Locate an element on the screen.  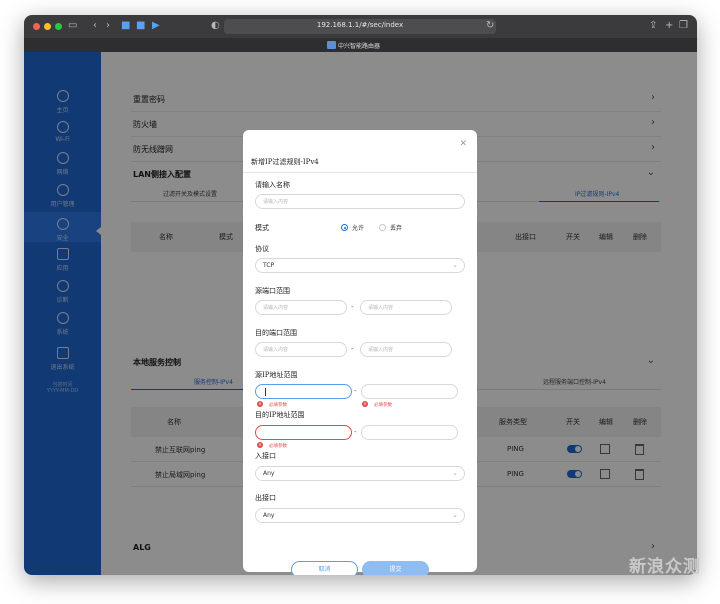
watermark: 新浪众测 is located at coordinates (665, 567).